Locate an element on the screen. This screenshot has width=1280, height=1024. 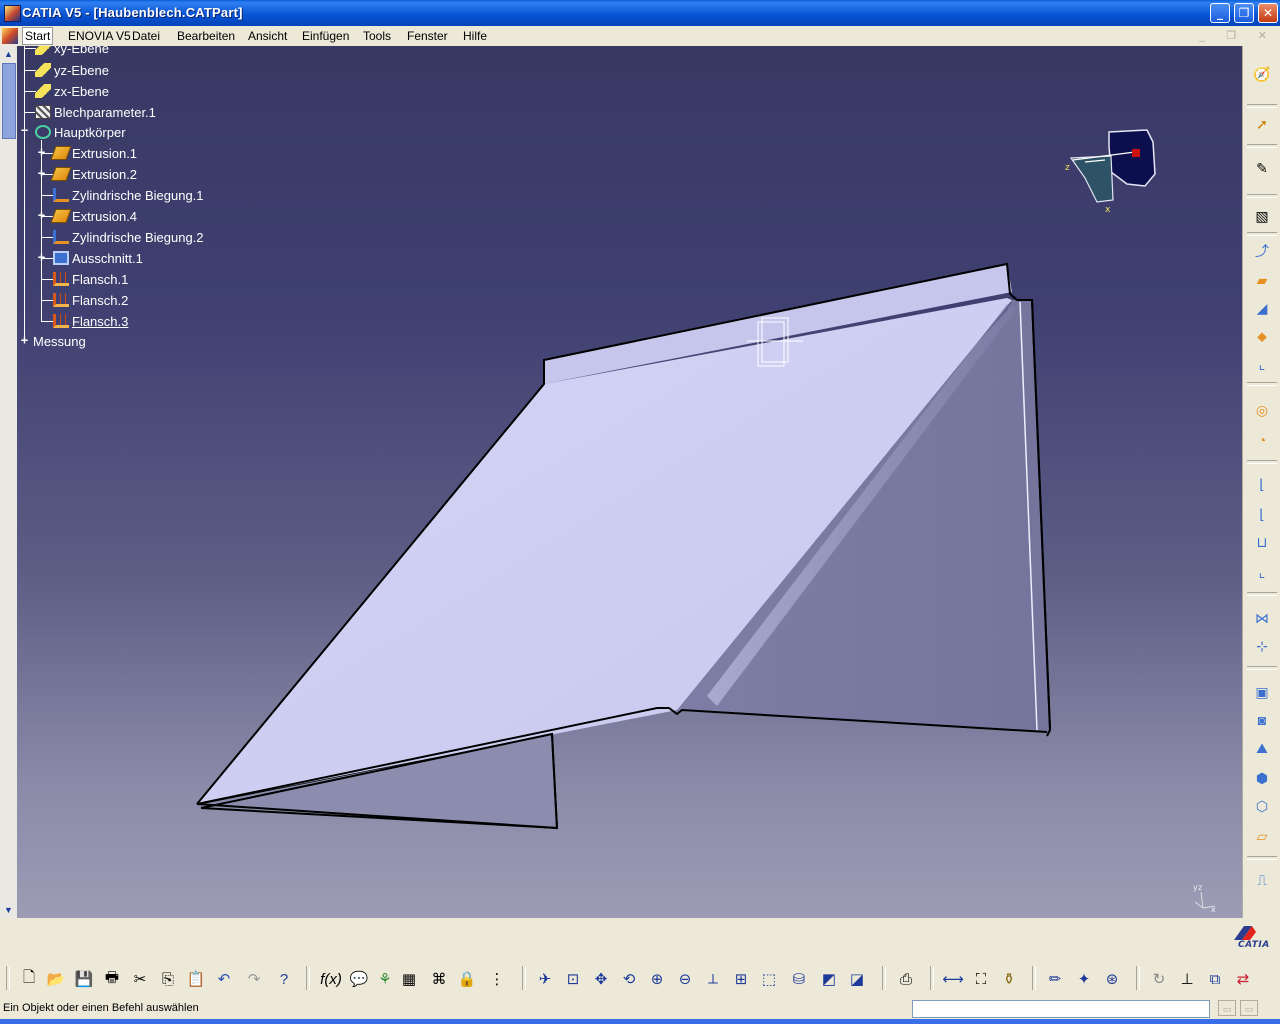
apply-material-icon: ✦ is located at coordinates (1084, 979).